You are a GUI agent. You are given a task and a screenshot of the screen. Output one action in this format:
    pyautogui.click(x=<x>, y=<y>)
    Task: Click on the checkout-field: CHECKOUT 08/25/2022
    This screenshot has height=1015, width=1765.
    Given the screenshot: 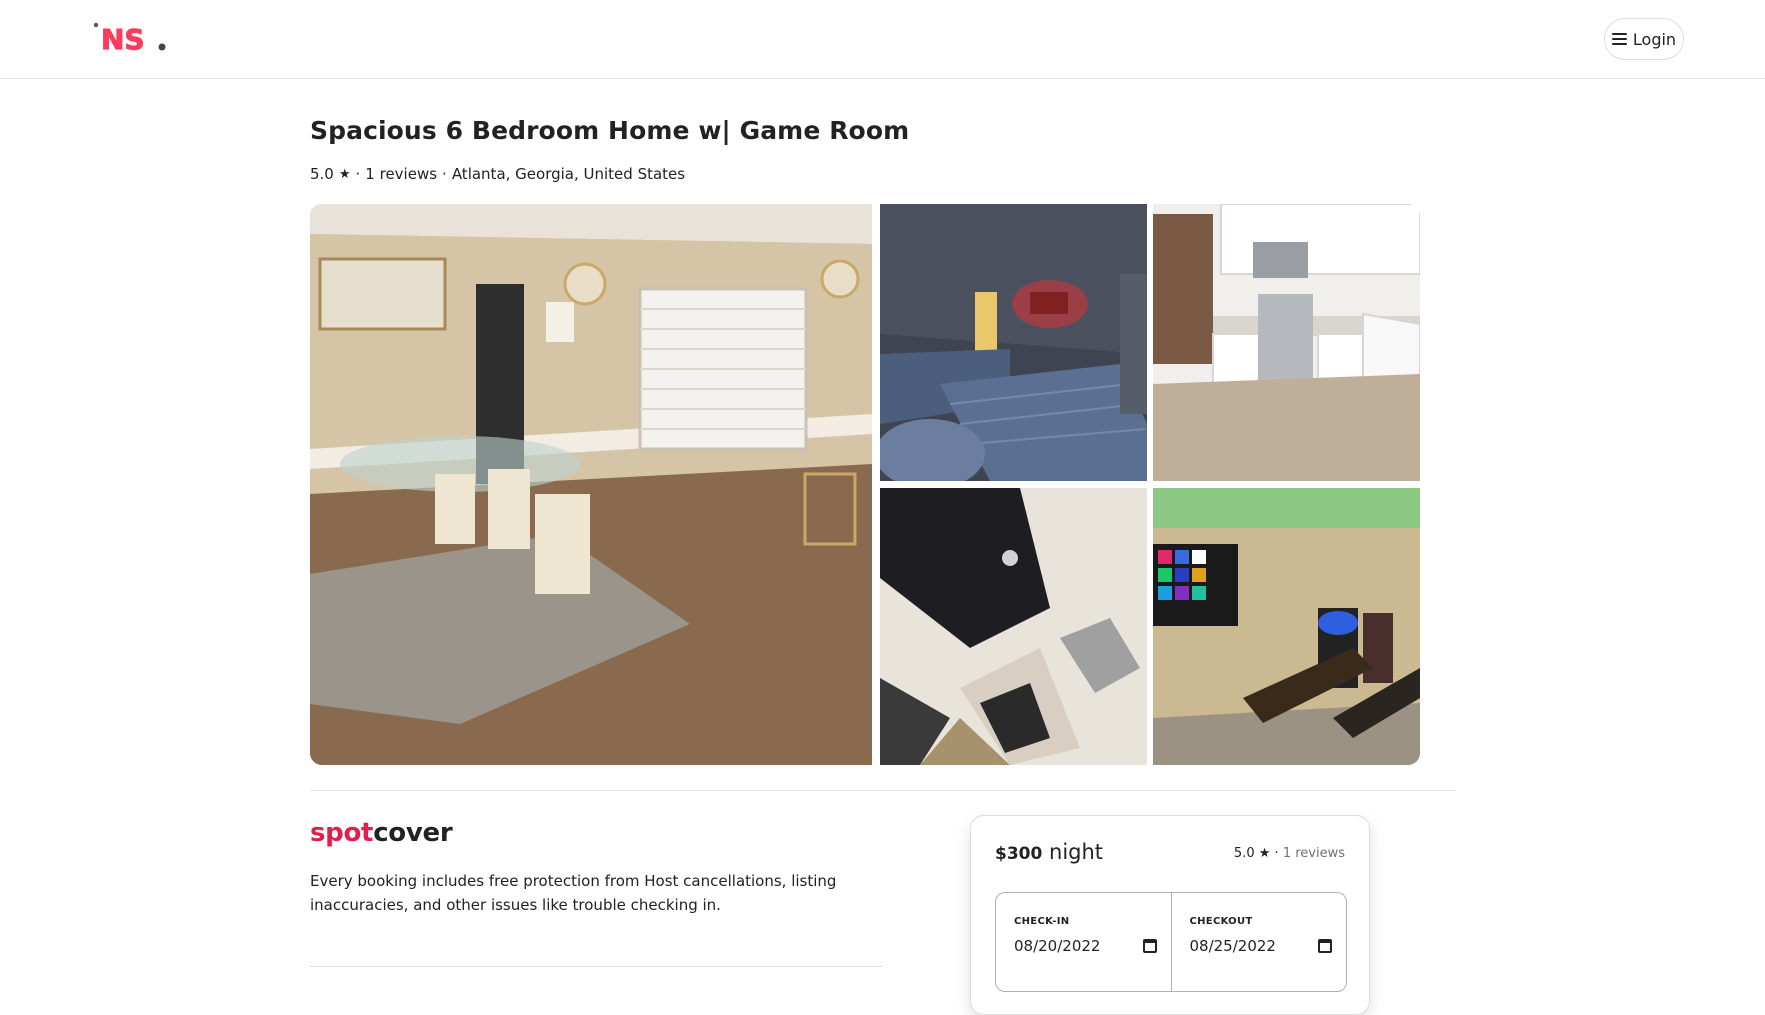 What is the action you would take?
    pyautogui.click(x=1258, y=942)
    